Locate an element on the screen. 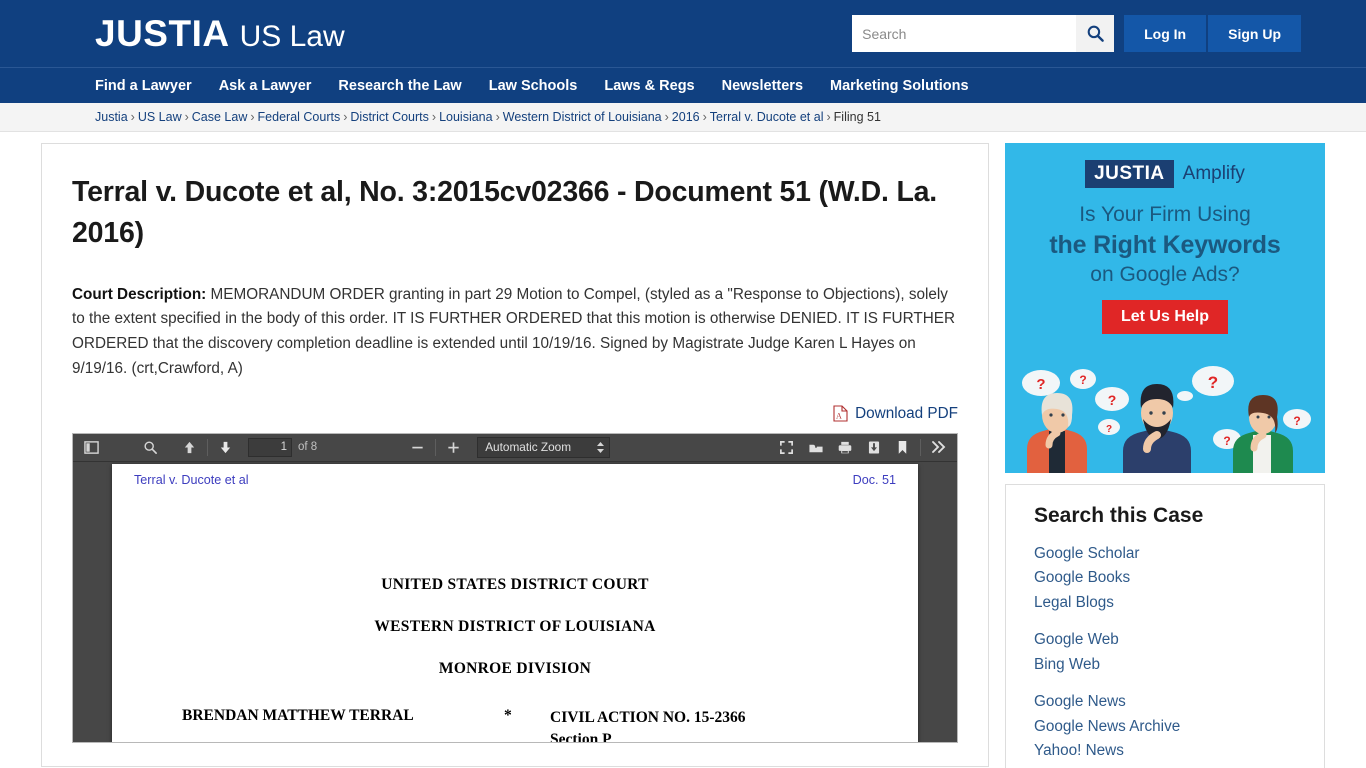 The image size is (1366, 768). signup-button: Sign Up is located at coordinates (1254, 33).